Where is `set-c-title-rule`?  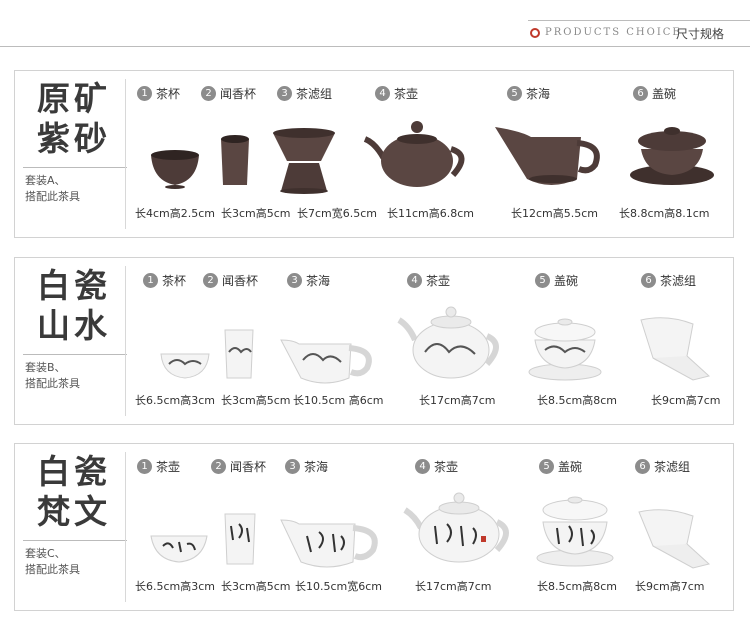
set-c-title-rule is located at coordinates (75, 540).